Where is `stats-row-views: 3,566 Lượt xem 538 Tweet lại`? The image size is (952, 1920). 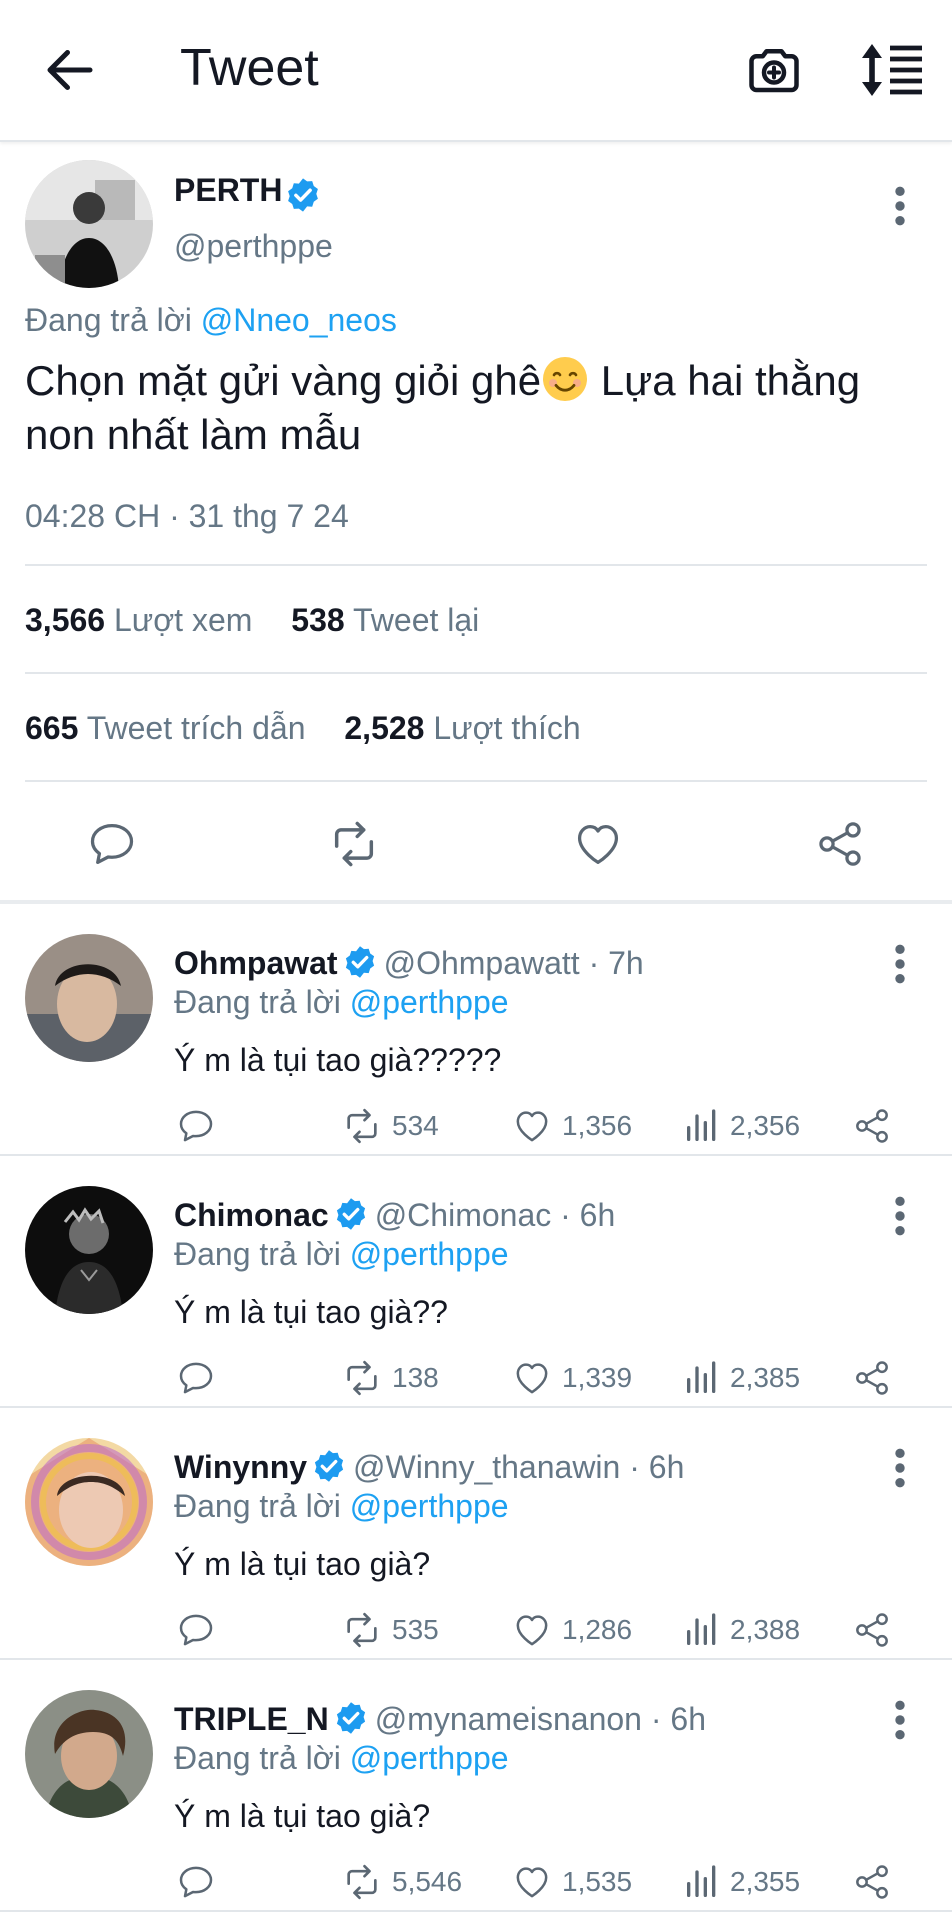 stats-row-views: 3,566 Lượt xem 538 Tweet lại is located at coordinates (252, 620).